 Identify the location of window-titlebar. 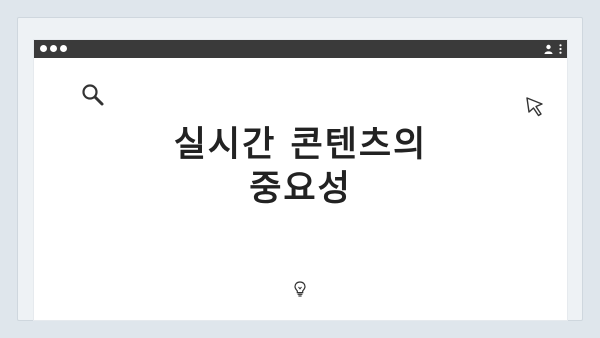
(300, 49).